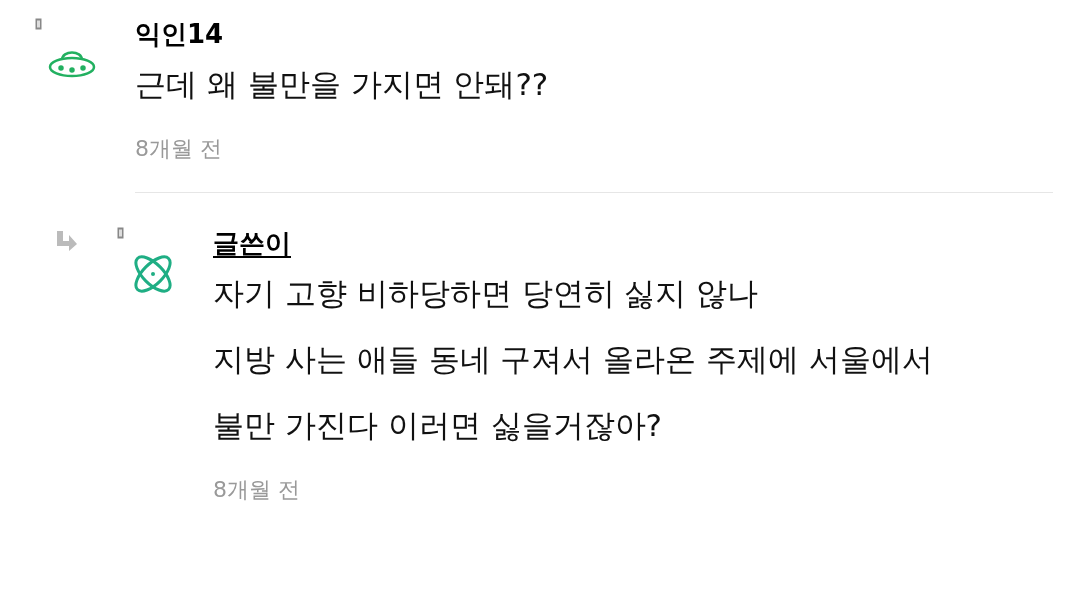  Describe the element at coordinates (486, 293) in the screenshot. I see `comment-text: 자기 고향 비하당하면 당연히 싫지 않나` at that location.